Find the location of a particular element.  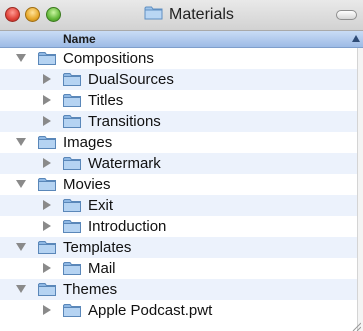

subfolder-row: Mail is located at coordinates (178, 268).